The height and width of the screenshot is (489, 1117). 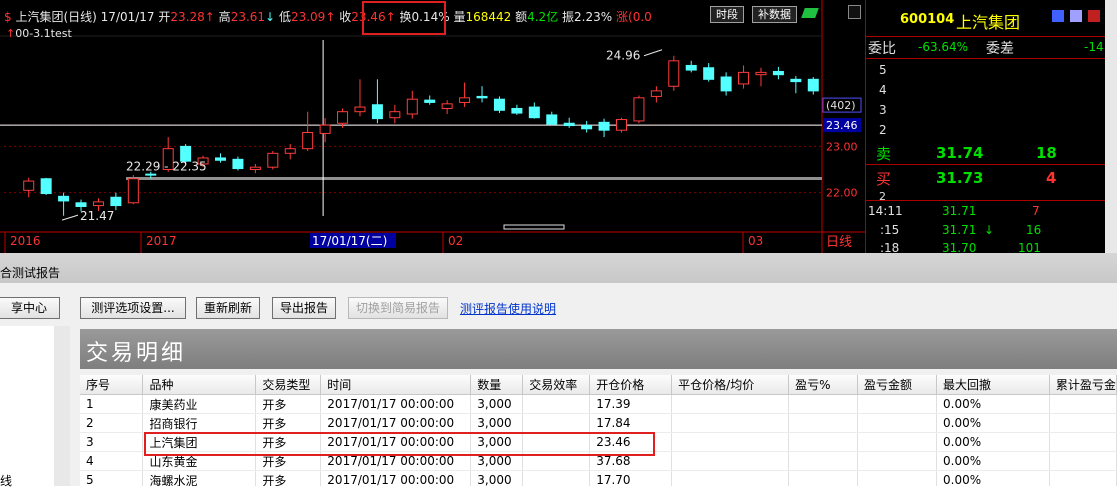 What do you see at coordinates (112, 385) in the screenshot?
I see `column-header: 序号` at bounding box center [112, 385].